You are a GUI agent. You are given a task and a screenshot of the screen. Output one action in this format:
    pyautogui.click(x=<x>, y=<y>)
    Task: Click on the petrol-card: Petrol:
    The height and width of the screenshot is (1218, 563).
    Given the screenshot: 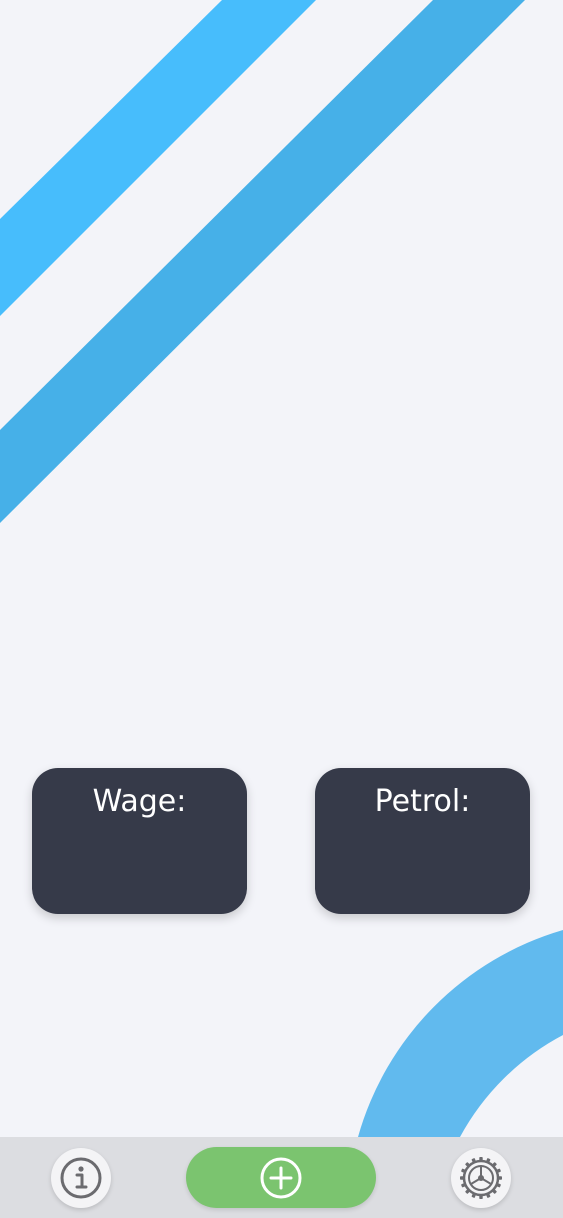 What is the action you would take?
    pyautogui.click(x=422, y=841)
    